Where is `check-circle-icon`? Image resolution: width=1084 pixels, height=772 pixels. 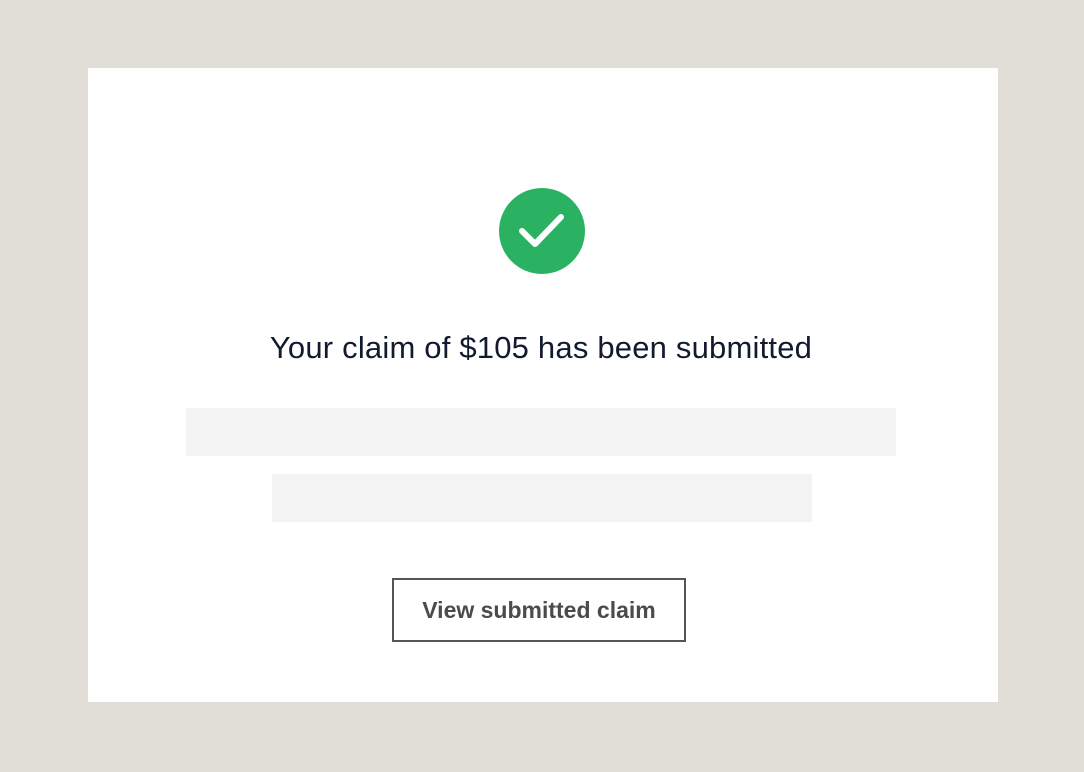
check-circle-icon is located at coordinates (542, 231).